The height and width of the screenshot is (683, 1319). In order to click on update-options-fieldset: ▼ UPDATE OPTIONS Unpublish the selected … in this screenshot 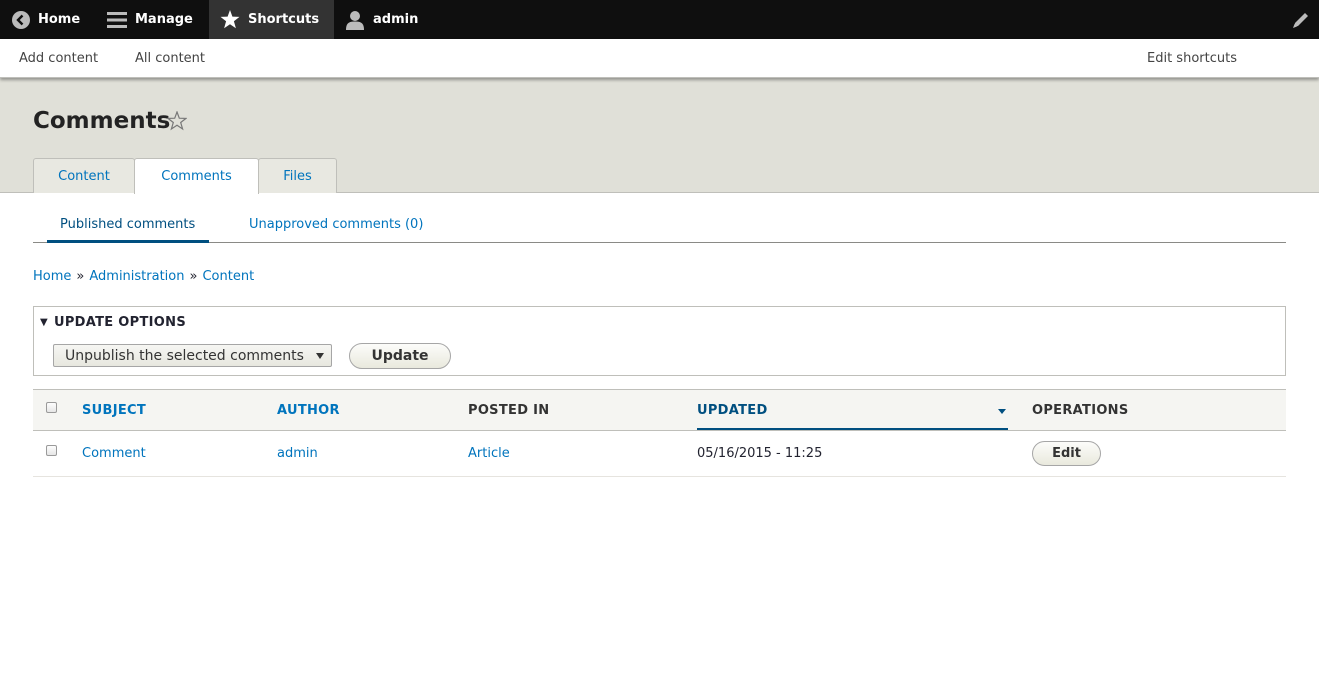, I will do `click(659, 341)`.